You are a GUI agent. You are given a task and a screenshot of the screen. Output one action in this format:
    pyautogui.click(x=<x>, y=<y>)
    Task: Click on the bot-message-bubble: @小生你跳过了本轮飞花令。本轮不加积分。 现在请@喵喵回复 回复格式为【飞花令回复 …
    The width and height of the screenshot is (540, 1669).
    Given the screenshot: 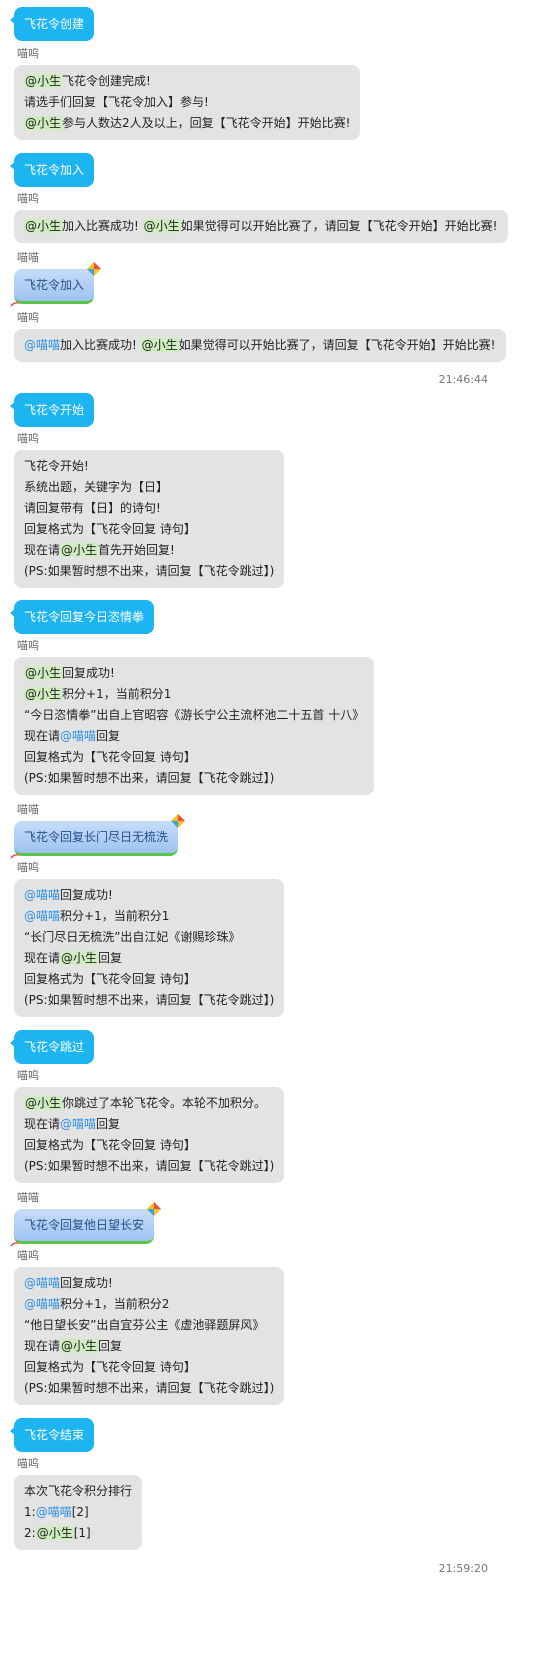 What is the action you would take?
    pyautogui.click(x=149, y=1135)
    